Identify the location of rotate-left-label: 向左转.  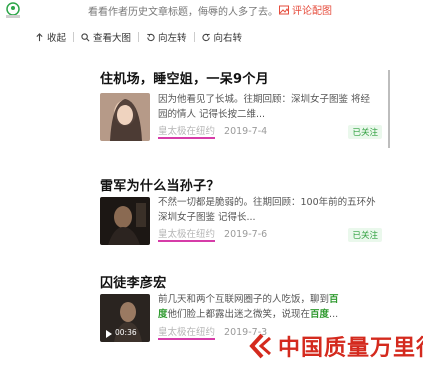
(172, 38).